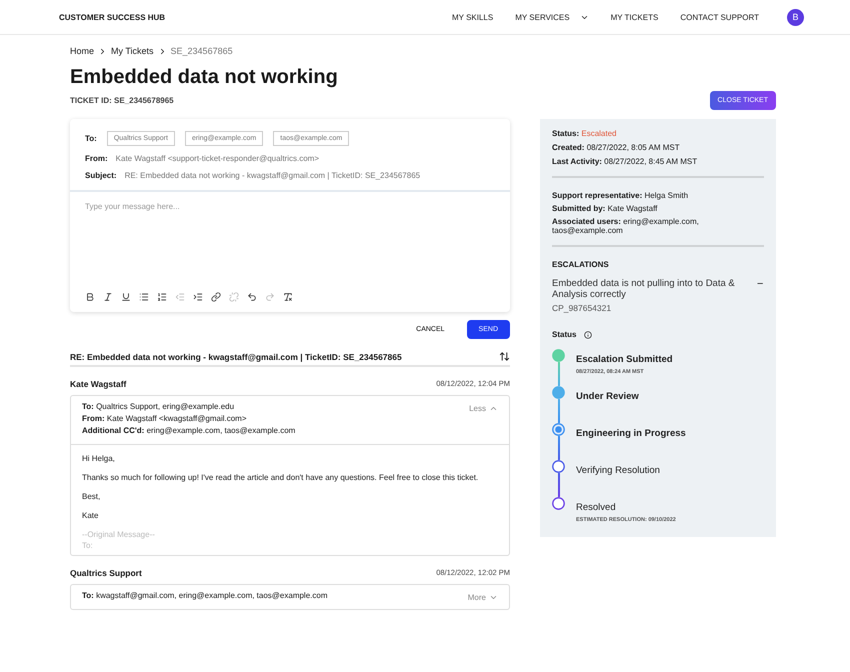 This screenshot has height=672, width=850. Describe the element at coordinates (795, 17) in the screenshot. I see `user-avatar: B` at that location.